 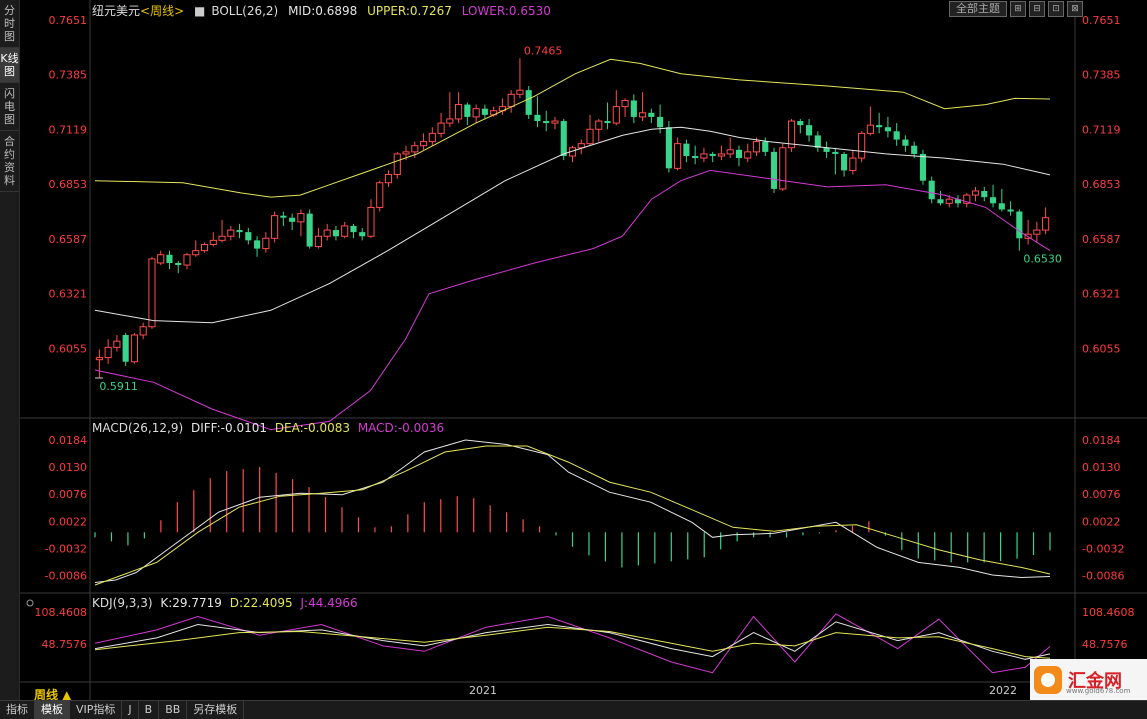 I want to click on boll-label: BOLL(26,2), so click(x=245, y=11).